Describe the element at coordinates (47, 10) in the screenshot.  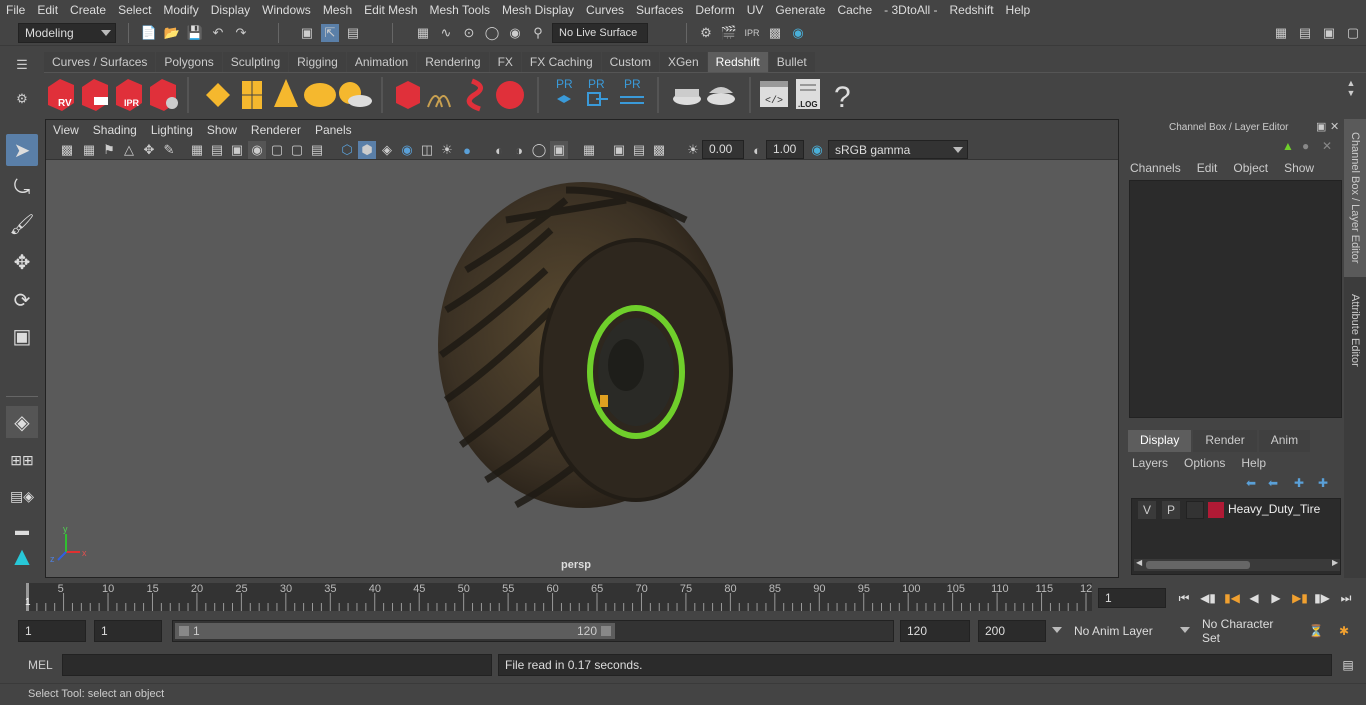
I see `menu-item: Edit` at that location.